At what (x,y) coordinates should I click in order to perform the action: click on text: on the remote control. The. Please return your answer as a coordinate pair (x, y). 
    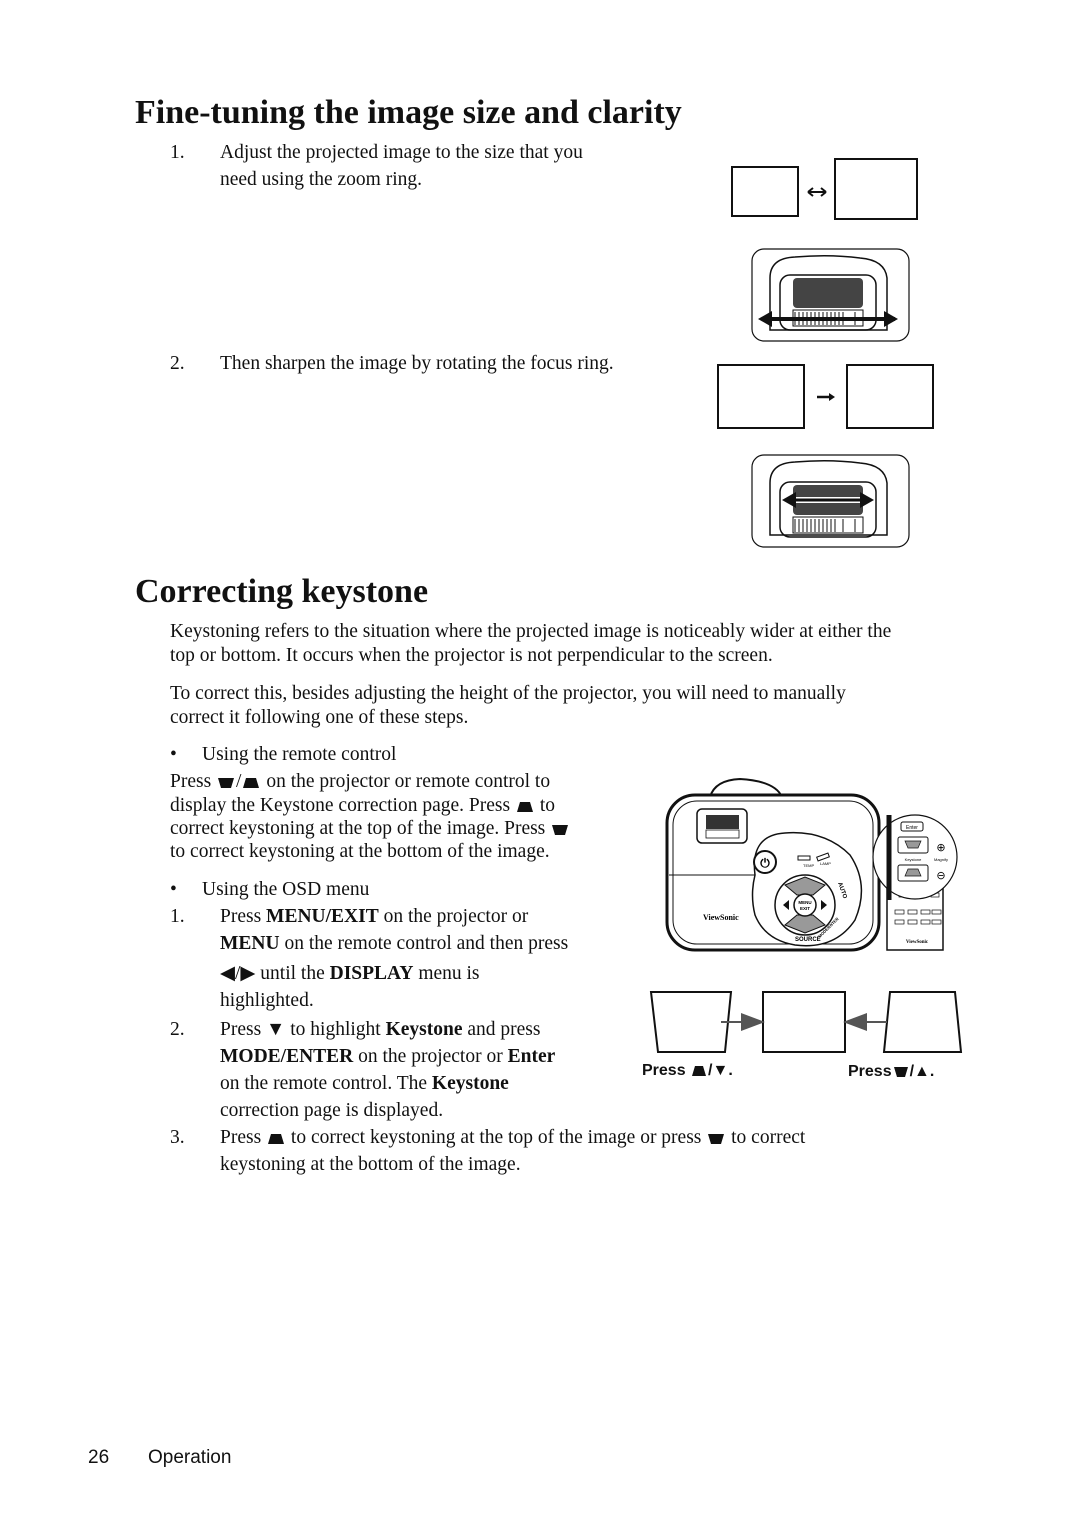
    Looking at the image, I should click on (324, 1083).